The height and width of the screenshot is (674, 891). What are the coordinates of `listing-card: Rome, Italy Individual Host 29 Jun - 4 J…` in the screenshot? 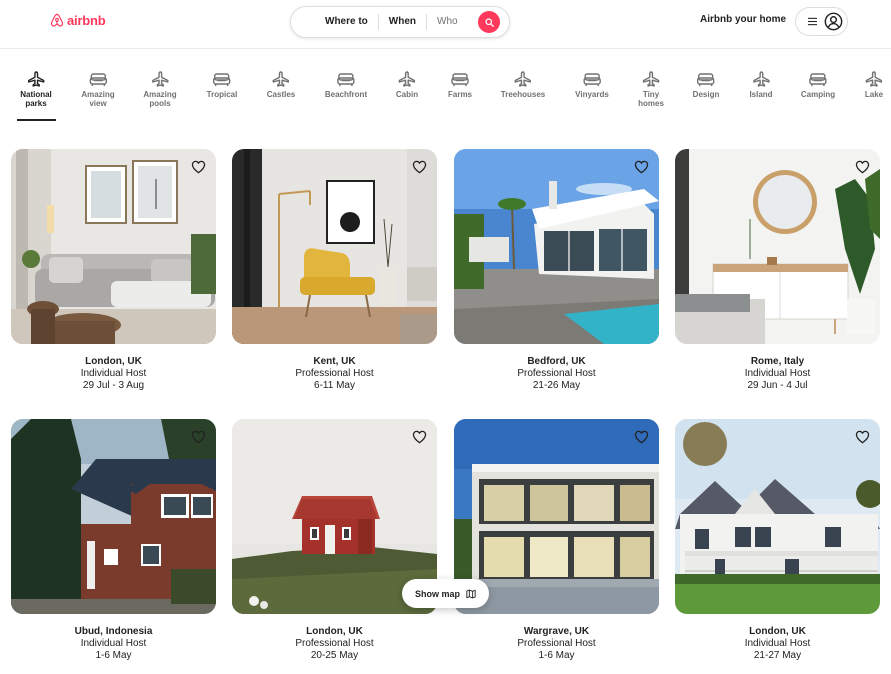 It's located at (777, 270).